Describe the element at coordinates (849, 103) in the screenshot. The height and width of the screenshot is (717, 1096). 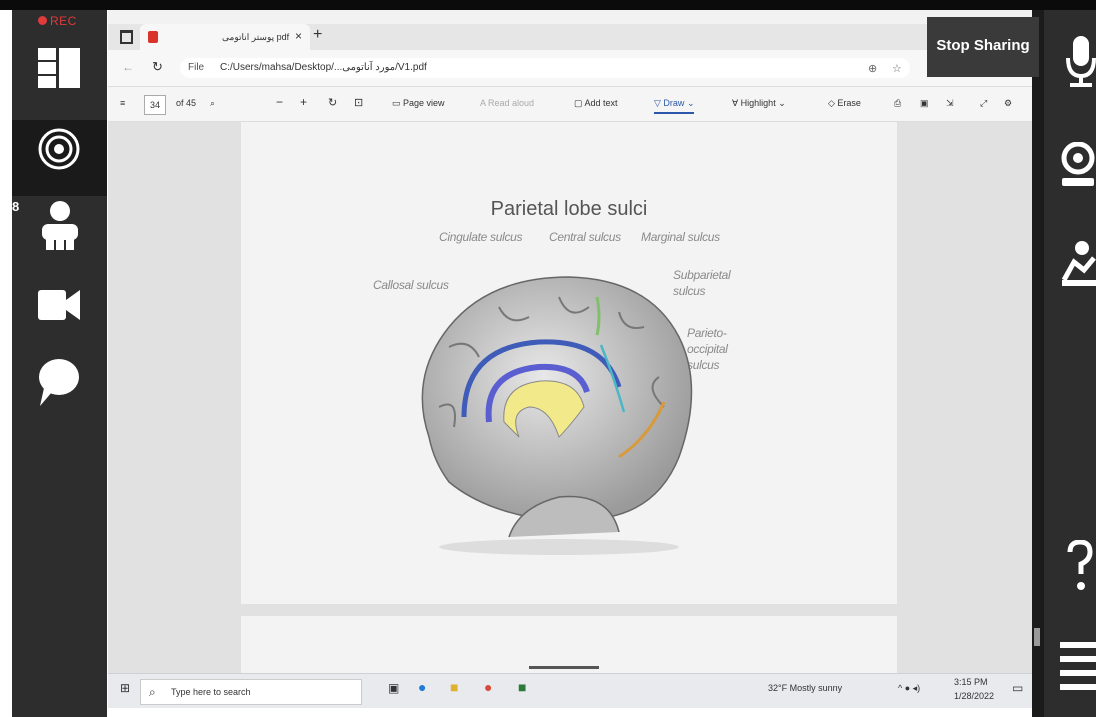
I see `erase-label: Erase` at that location.